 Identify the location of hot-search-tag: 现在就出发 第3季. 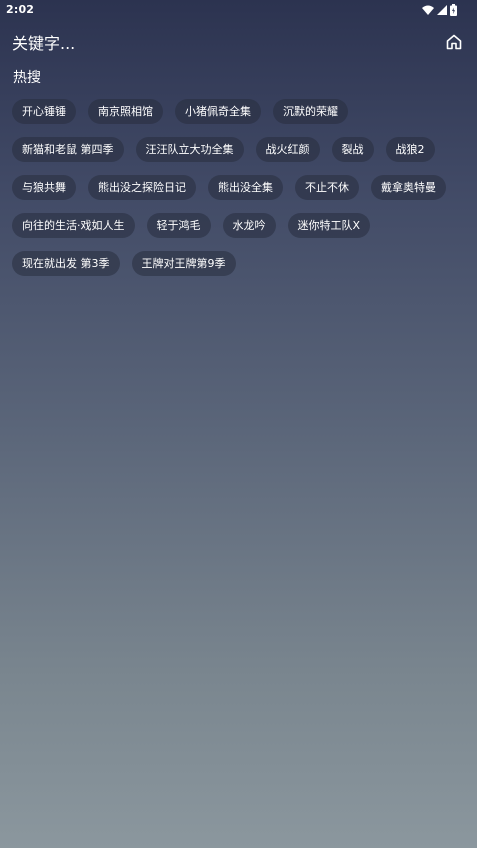
(66, 263).